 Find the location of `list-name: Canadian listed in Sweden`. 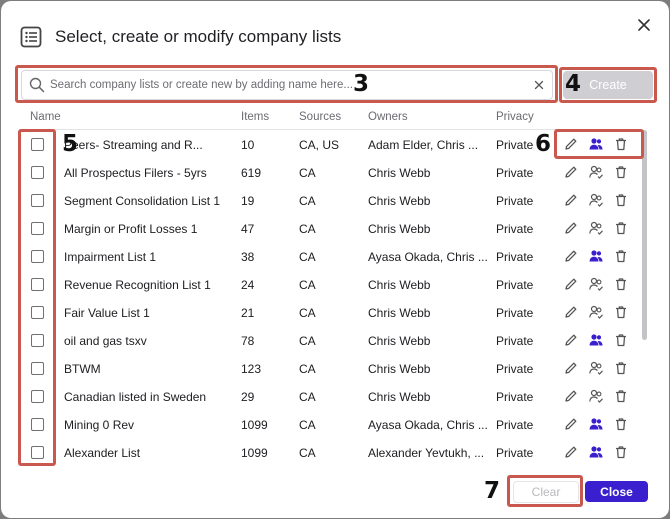

list-name: Canadian listed in Sweden is located at coordinates (135, 397).